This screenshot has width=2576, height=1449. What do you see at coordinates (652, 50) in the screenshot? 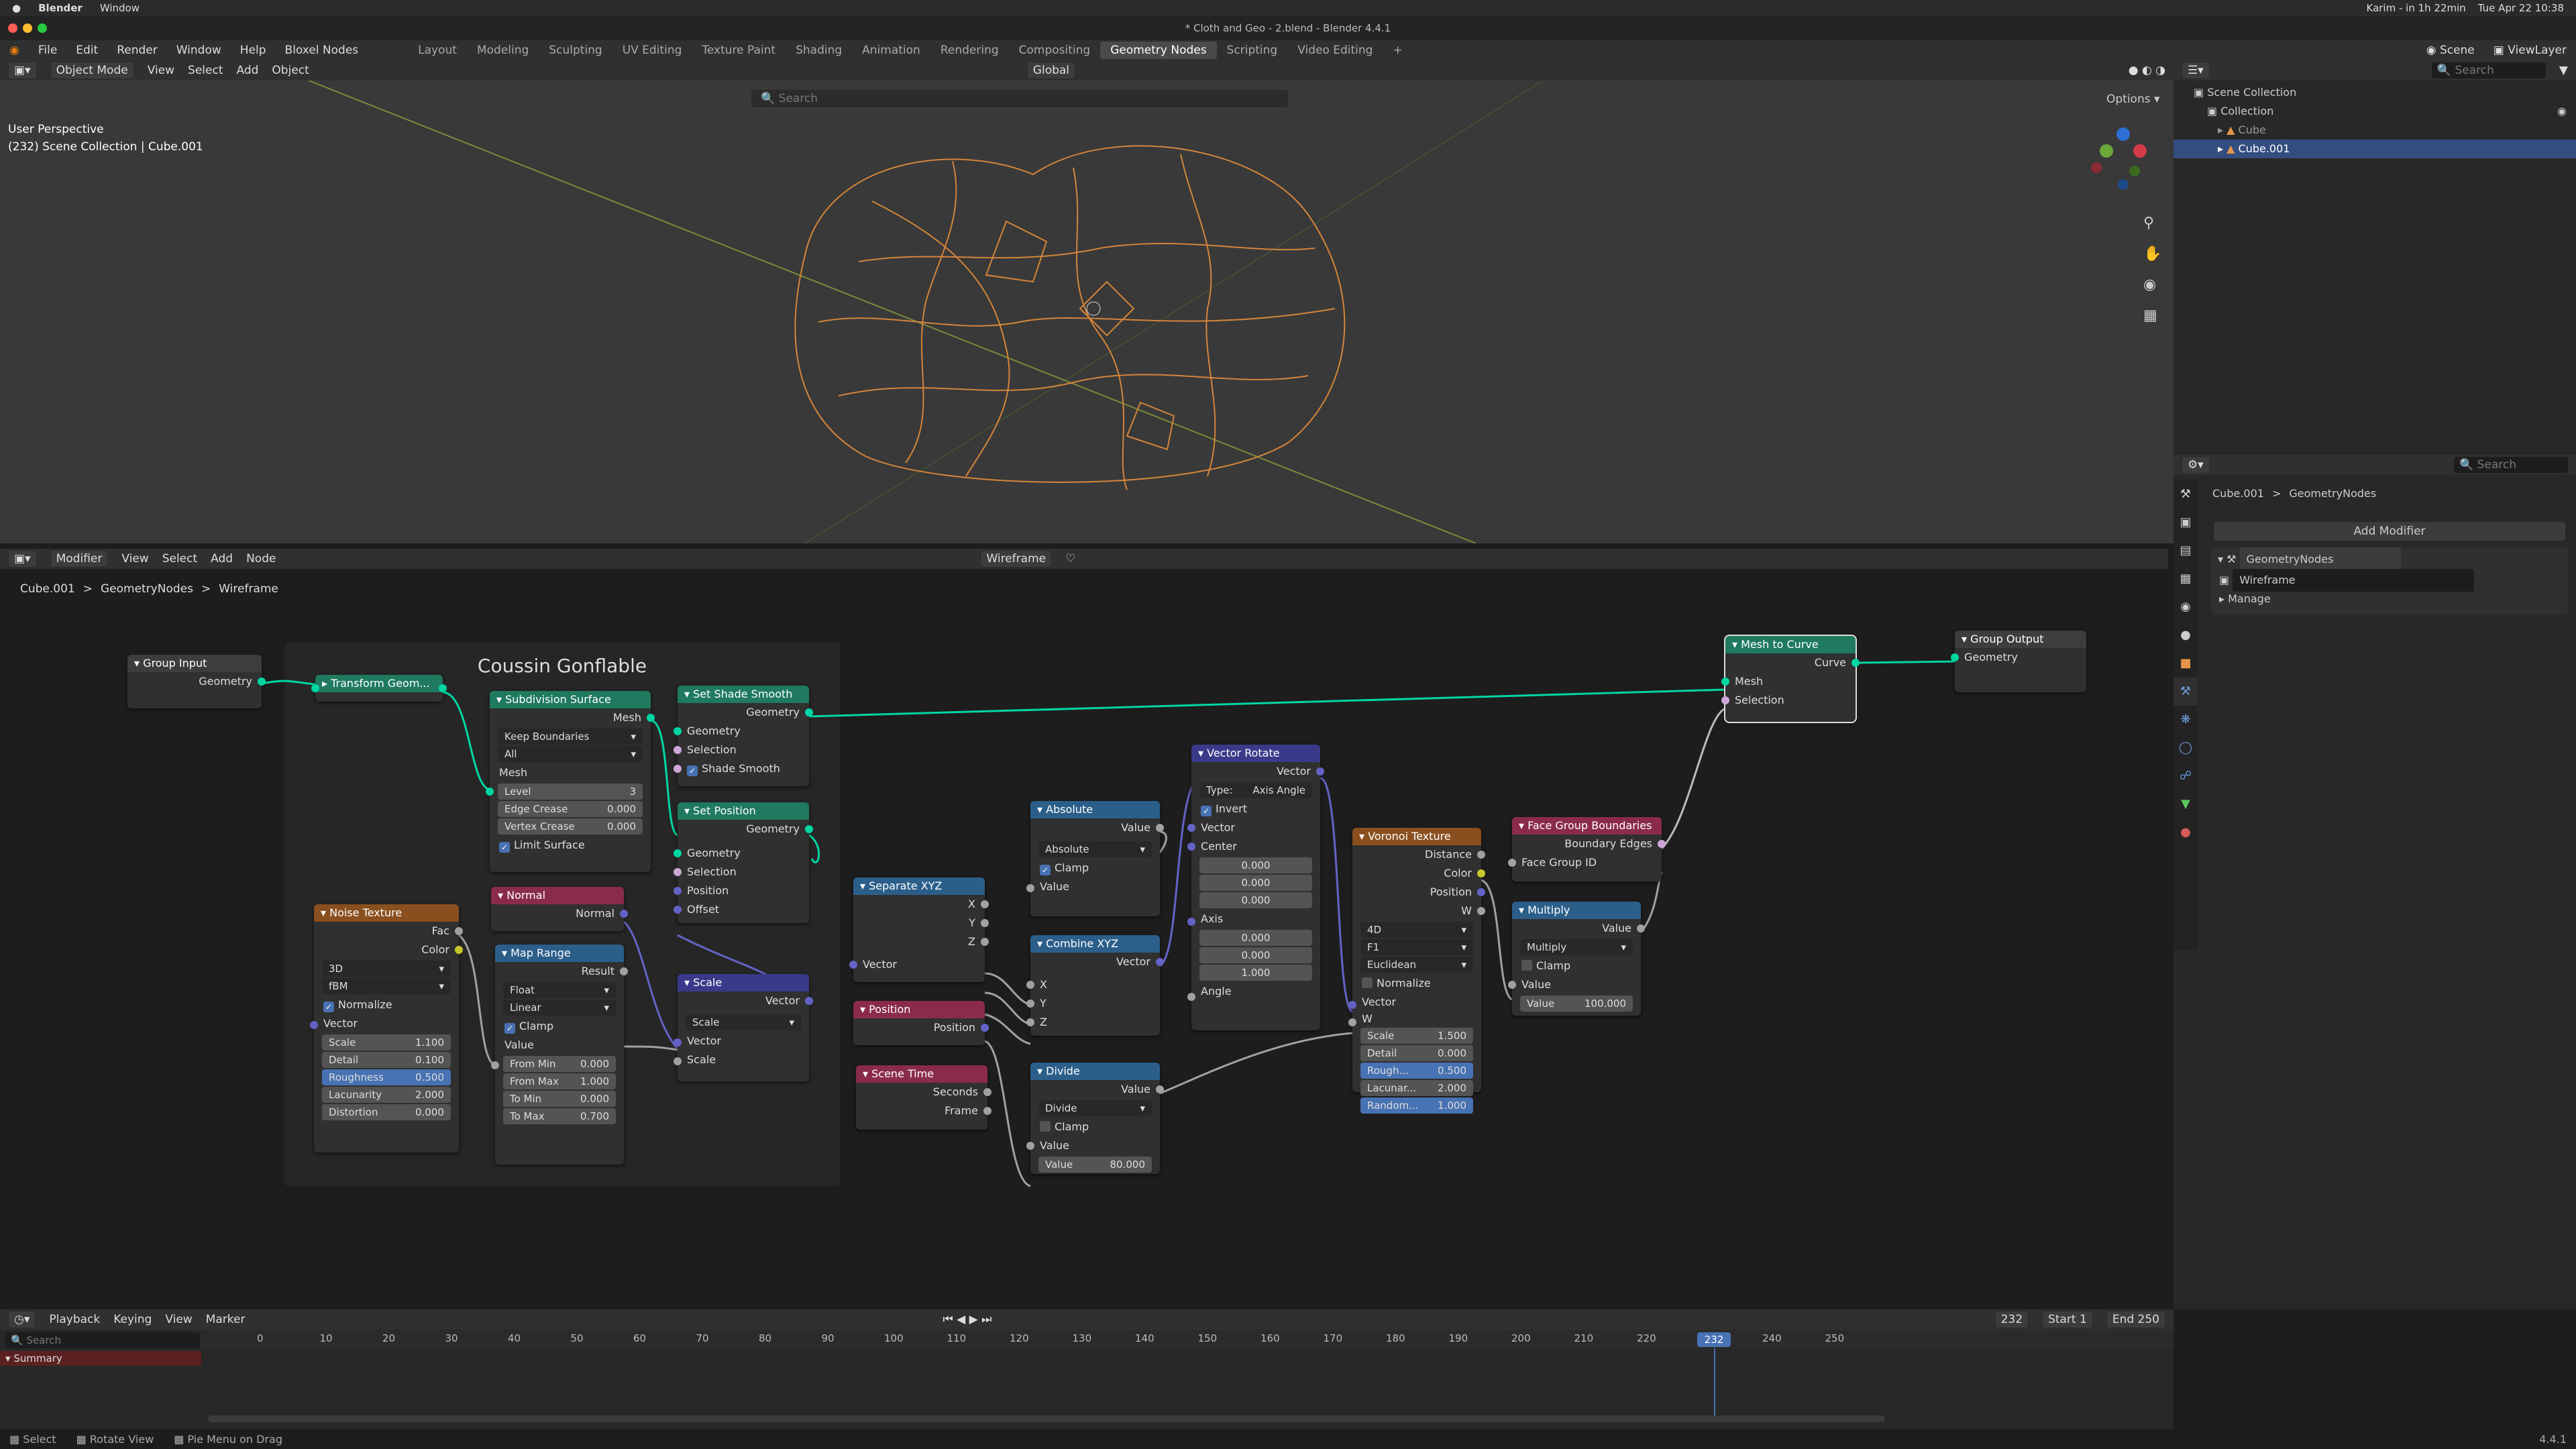
I see `tab-uv-editing: UV Editing` at bounding box center [652, 50].